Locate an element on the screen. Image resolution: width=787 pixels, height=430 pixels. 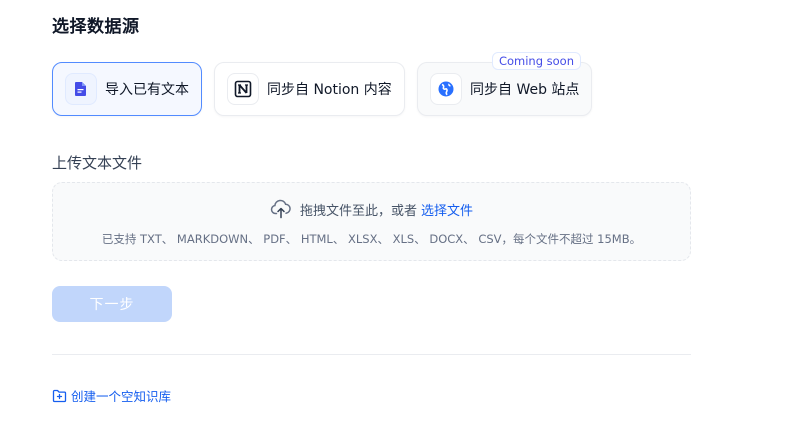
coming-soon-badge: Coming soon is located at coordinates (536, 61).